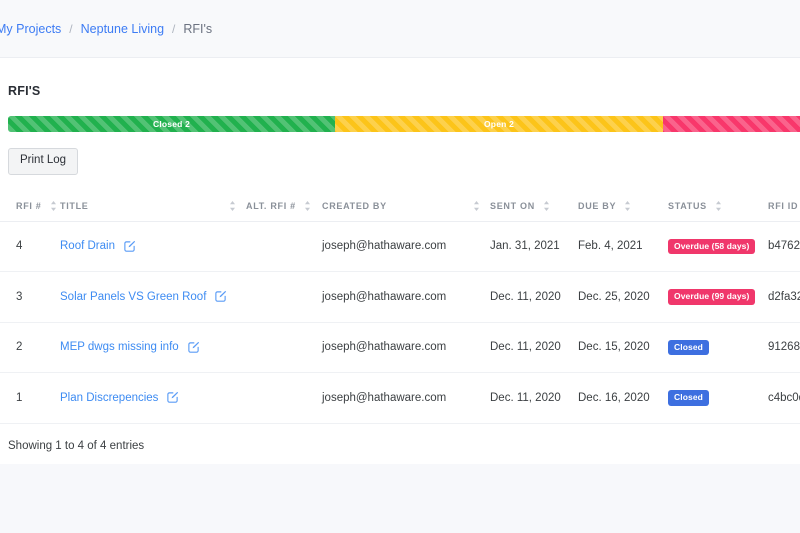  I want to click on status-segment-closed: Closed 2, so click(171, 124).